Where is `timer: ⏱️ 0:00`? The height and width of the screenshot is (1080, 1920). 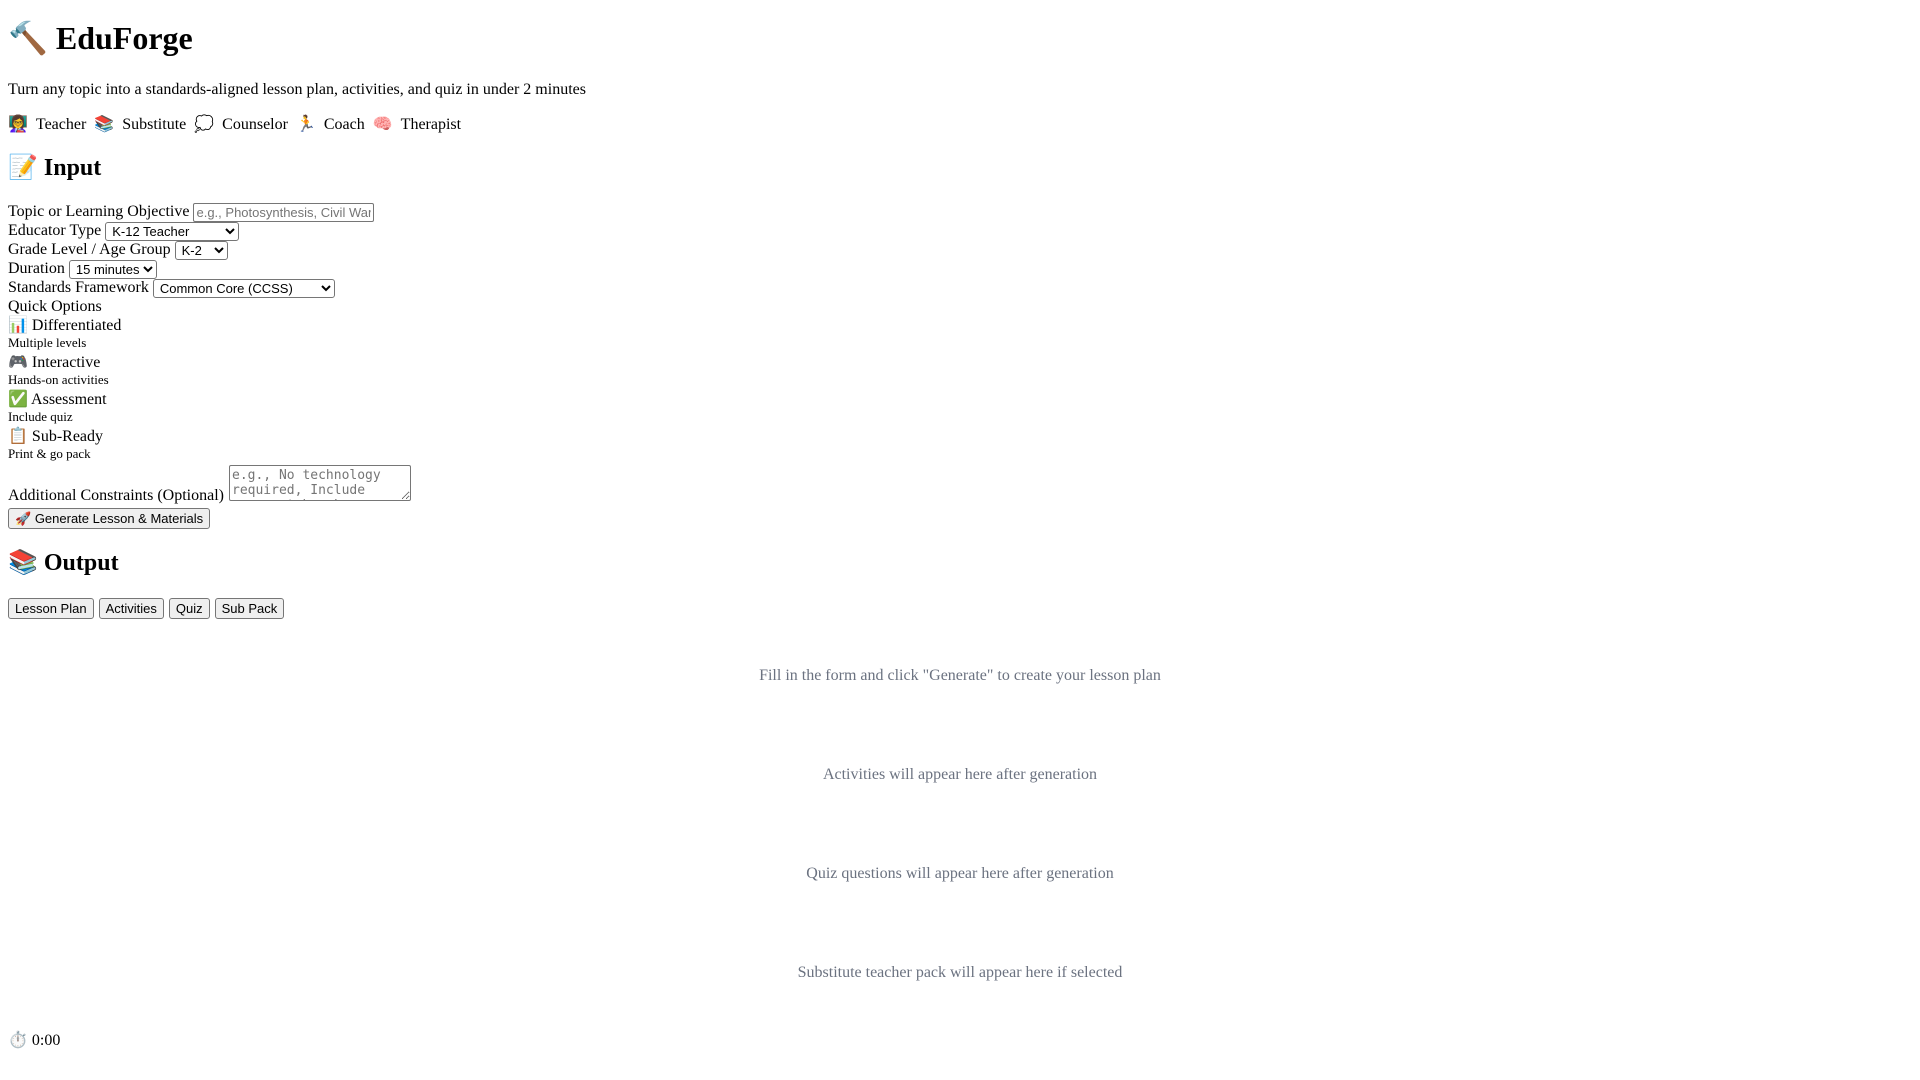
timer: ⏱️ 0:00 is located at coordinates (34, 1041).